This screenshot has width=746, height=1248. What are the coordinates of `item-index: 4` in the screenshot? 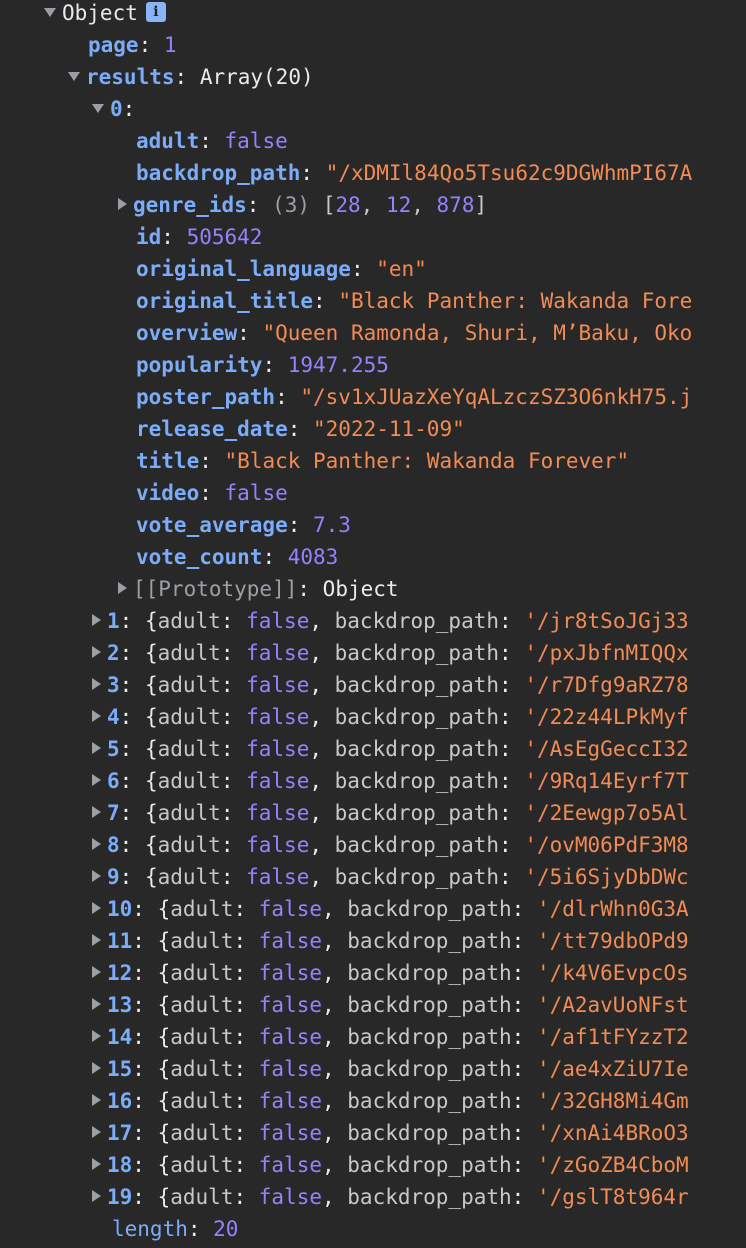 It's located at (113, 717).